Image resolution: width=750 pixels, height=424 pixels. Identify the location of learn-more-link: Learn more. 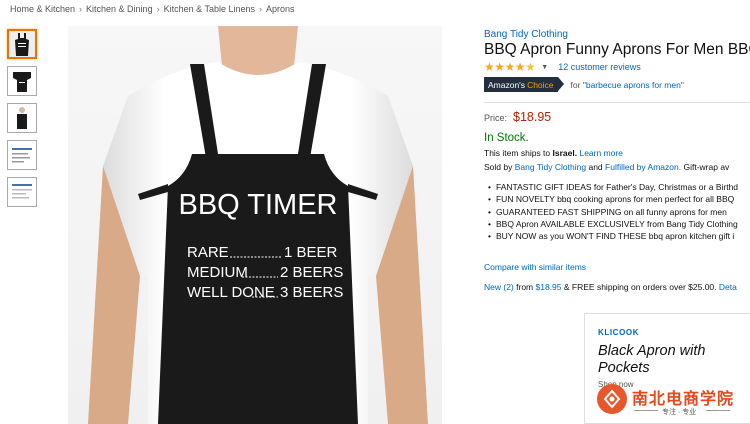
(600, 153).